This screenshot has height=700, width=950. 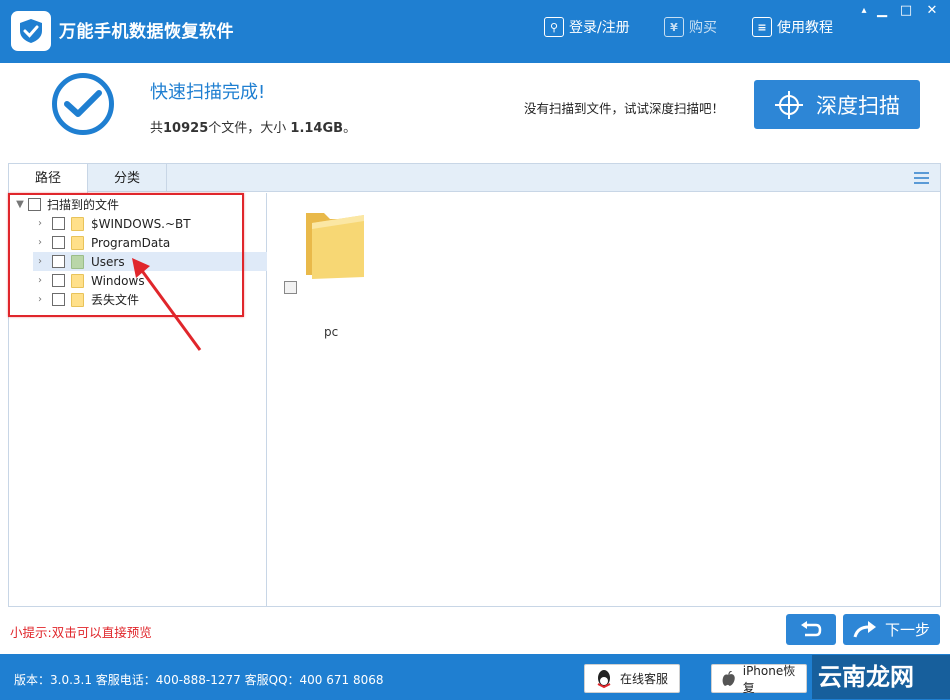 I want to click on file-item: pc, so click(x=324, y=271).